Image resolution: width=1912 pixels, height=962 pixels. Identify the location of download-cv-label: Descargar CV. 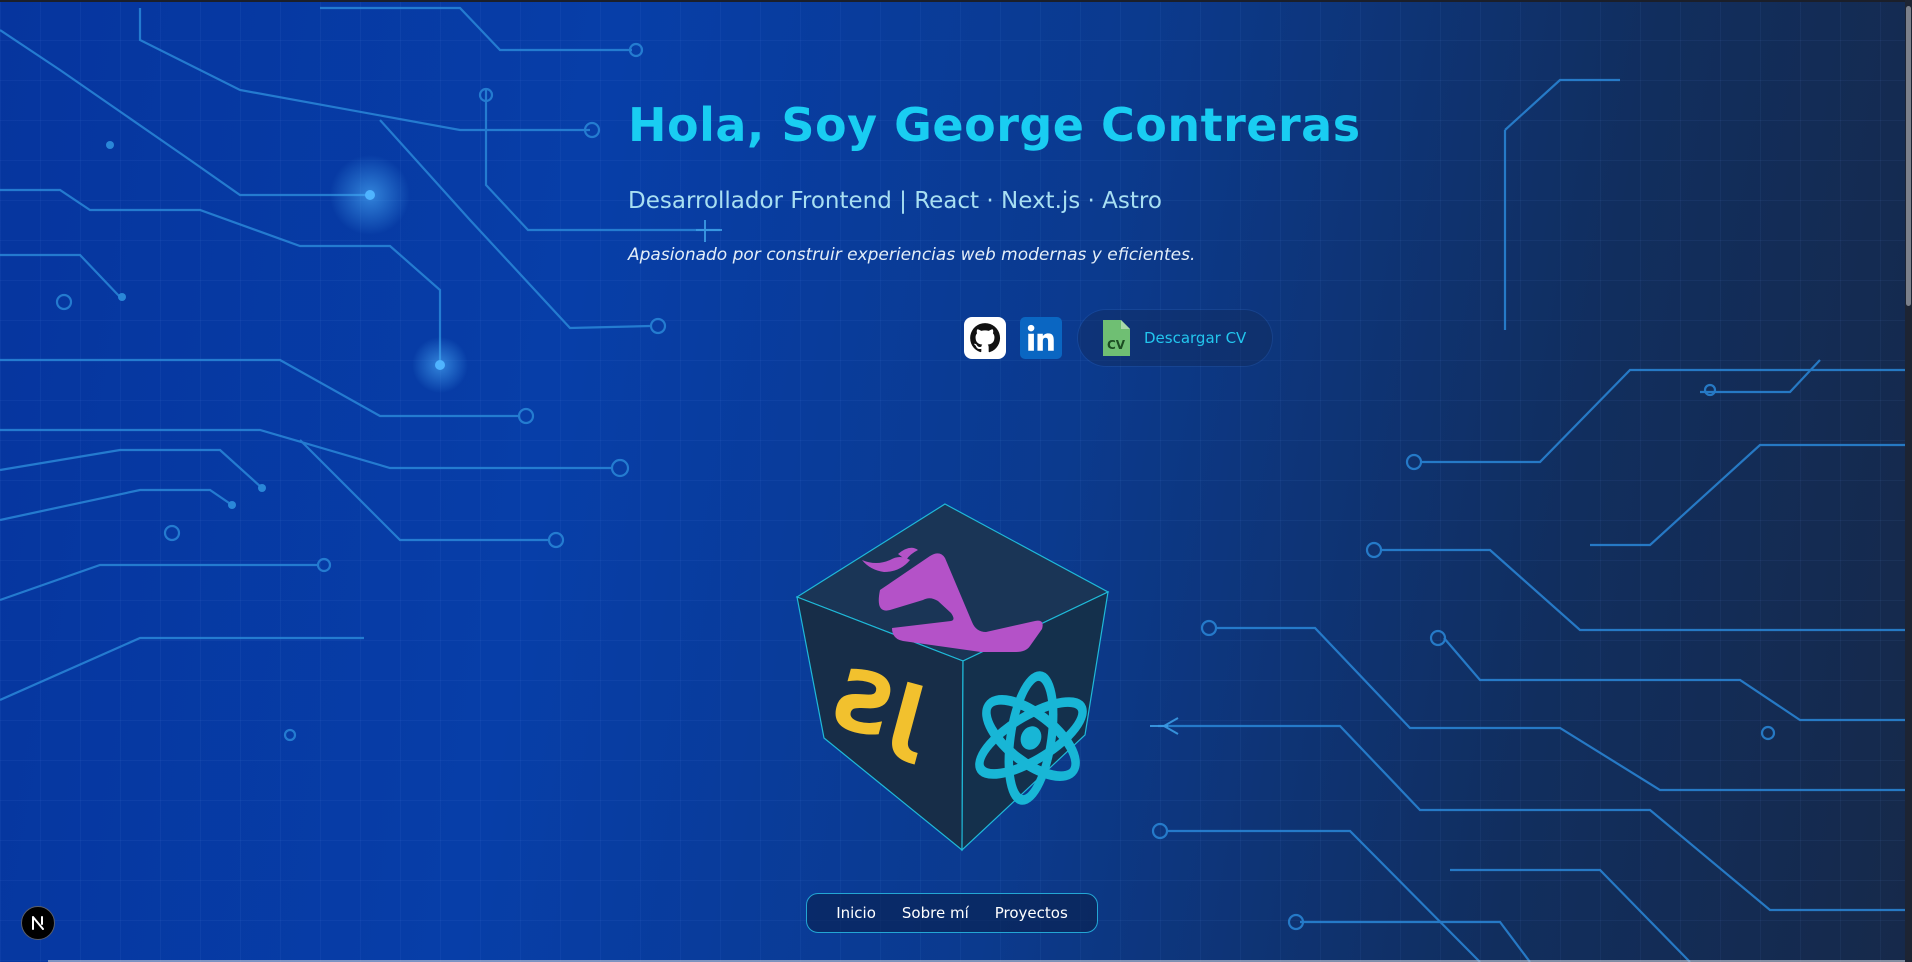
(1195, 338).